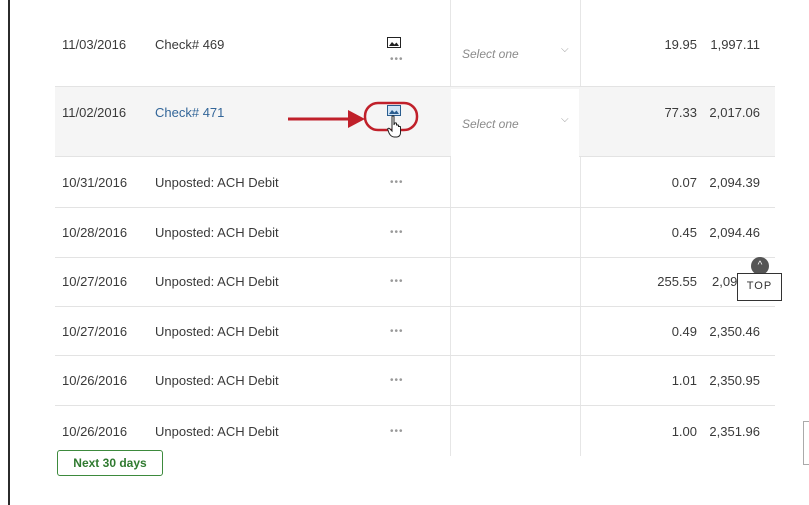 This screenshot has width=809, height=505. What do you see at coordinates (684, 182) in the screenshot?
I see `row-amount: 0.07` at bounding box center [684, 182].